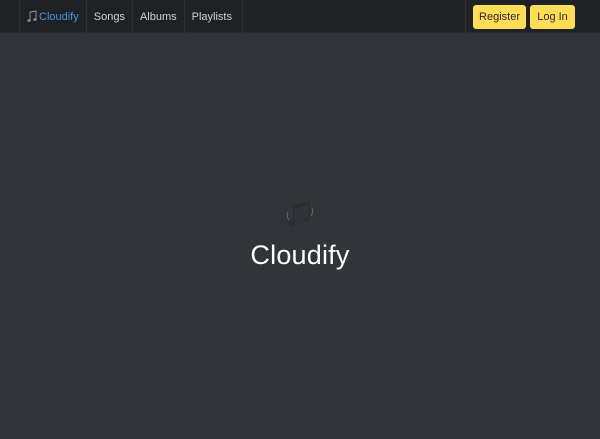 The height and width of the screenshot is (439, 600). I want to click on page-title: Cloudify, so click(300, 255).